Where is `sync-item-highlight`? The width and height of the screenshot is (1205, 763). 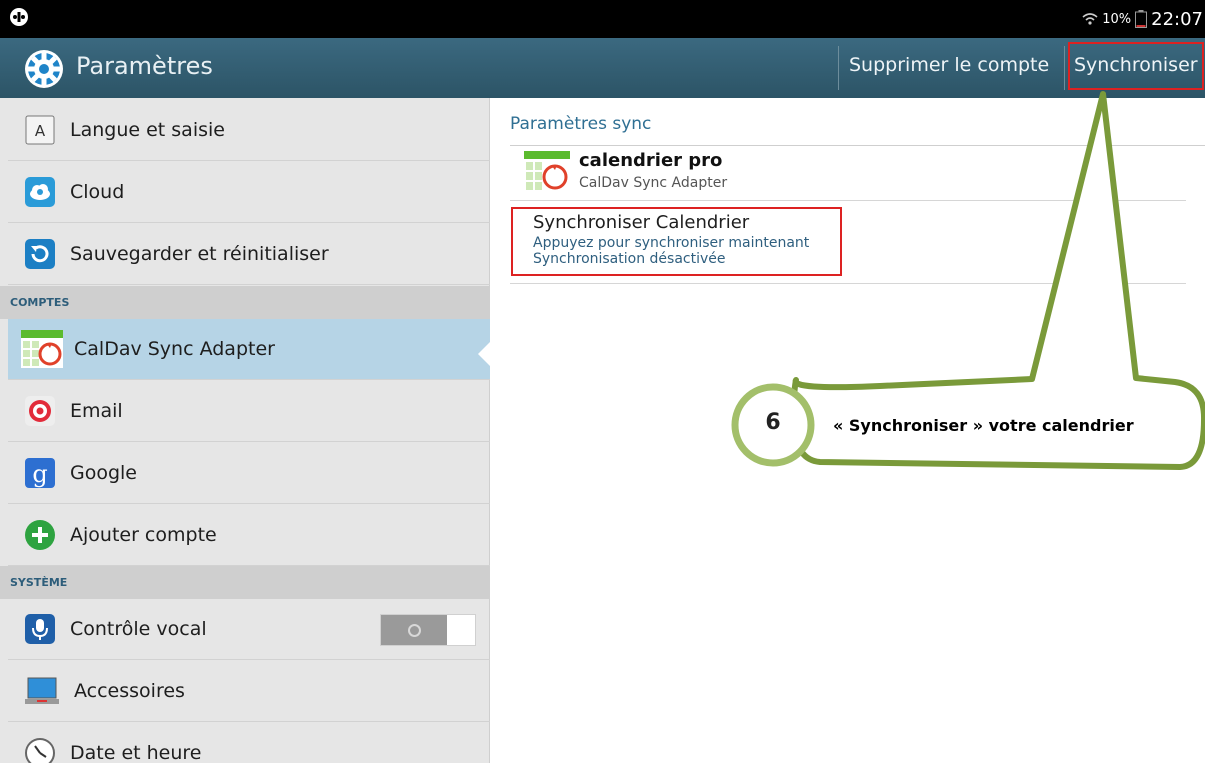 sync-item-highlight is located at coordinates (676, 241).